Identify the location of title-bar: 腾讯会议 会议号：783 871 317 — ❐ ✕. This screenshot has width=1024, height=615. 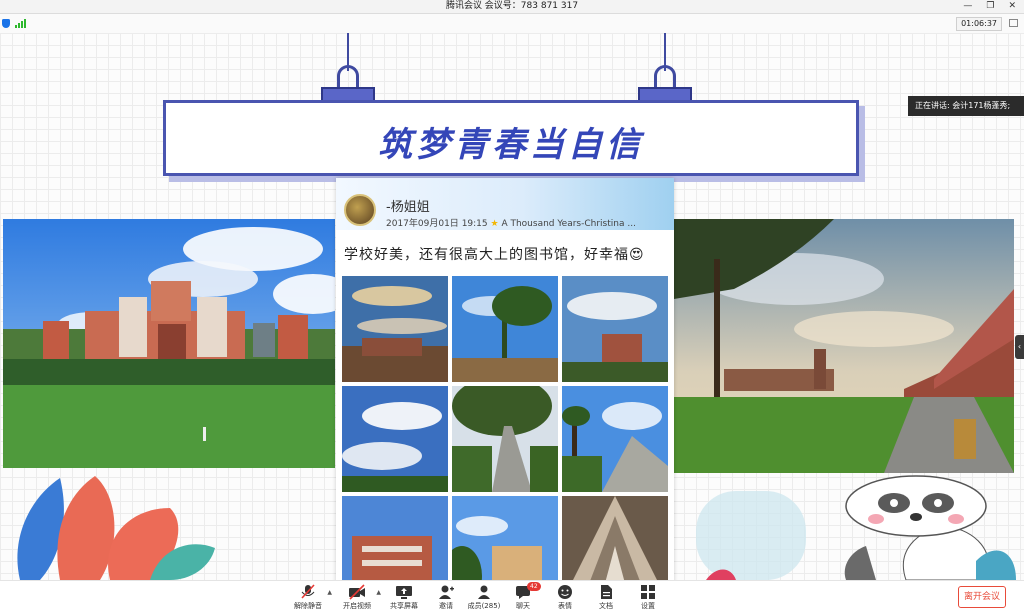
(512, 7).